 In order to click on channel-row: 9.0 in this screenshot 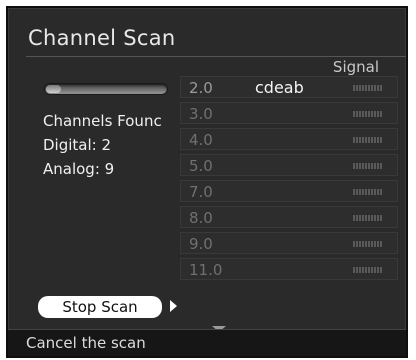, I will do `click(289, 243)`.